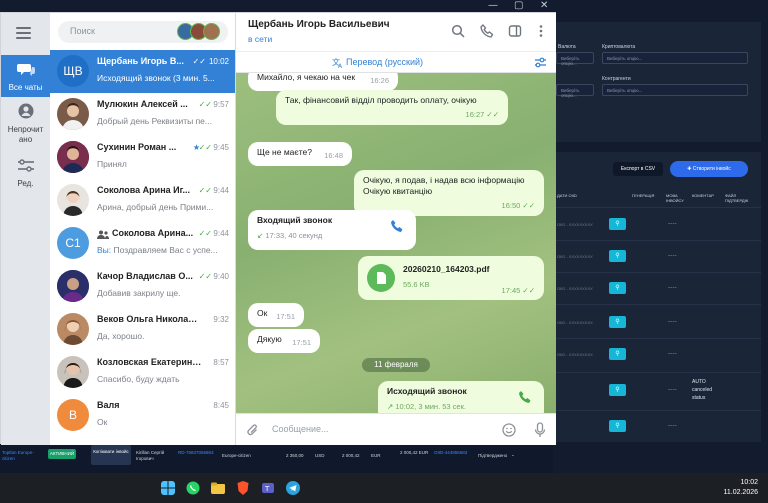 This screenshot has width=768, height=503. I want to click on search-icon, so click(458, 31).